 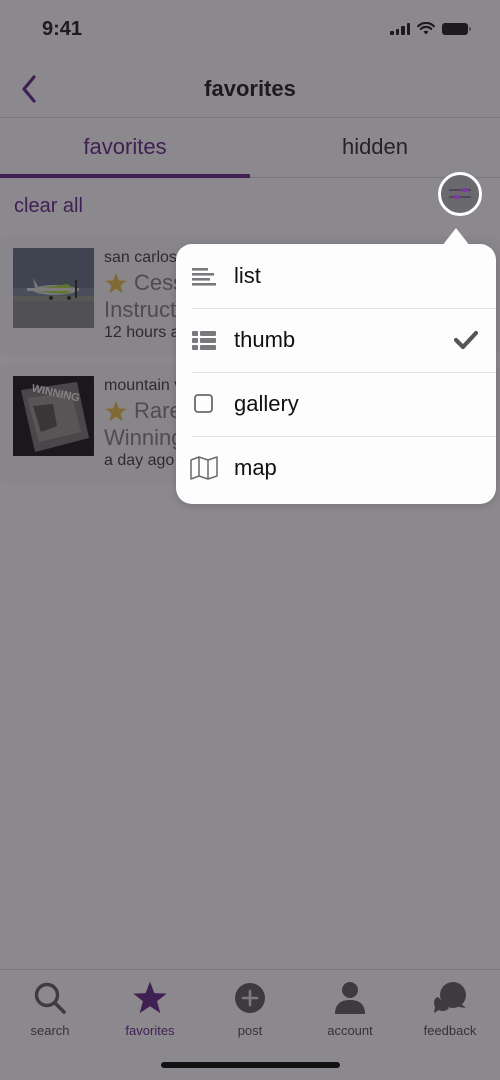 I want to click on sliders-icon, so click(x=460, y=193).